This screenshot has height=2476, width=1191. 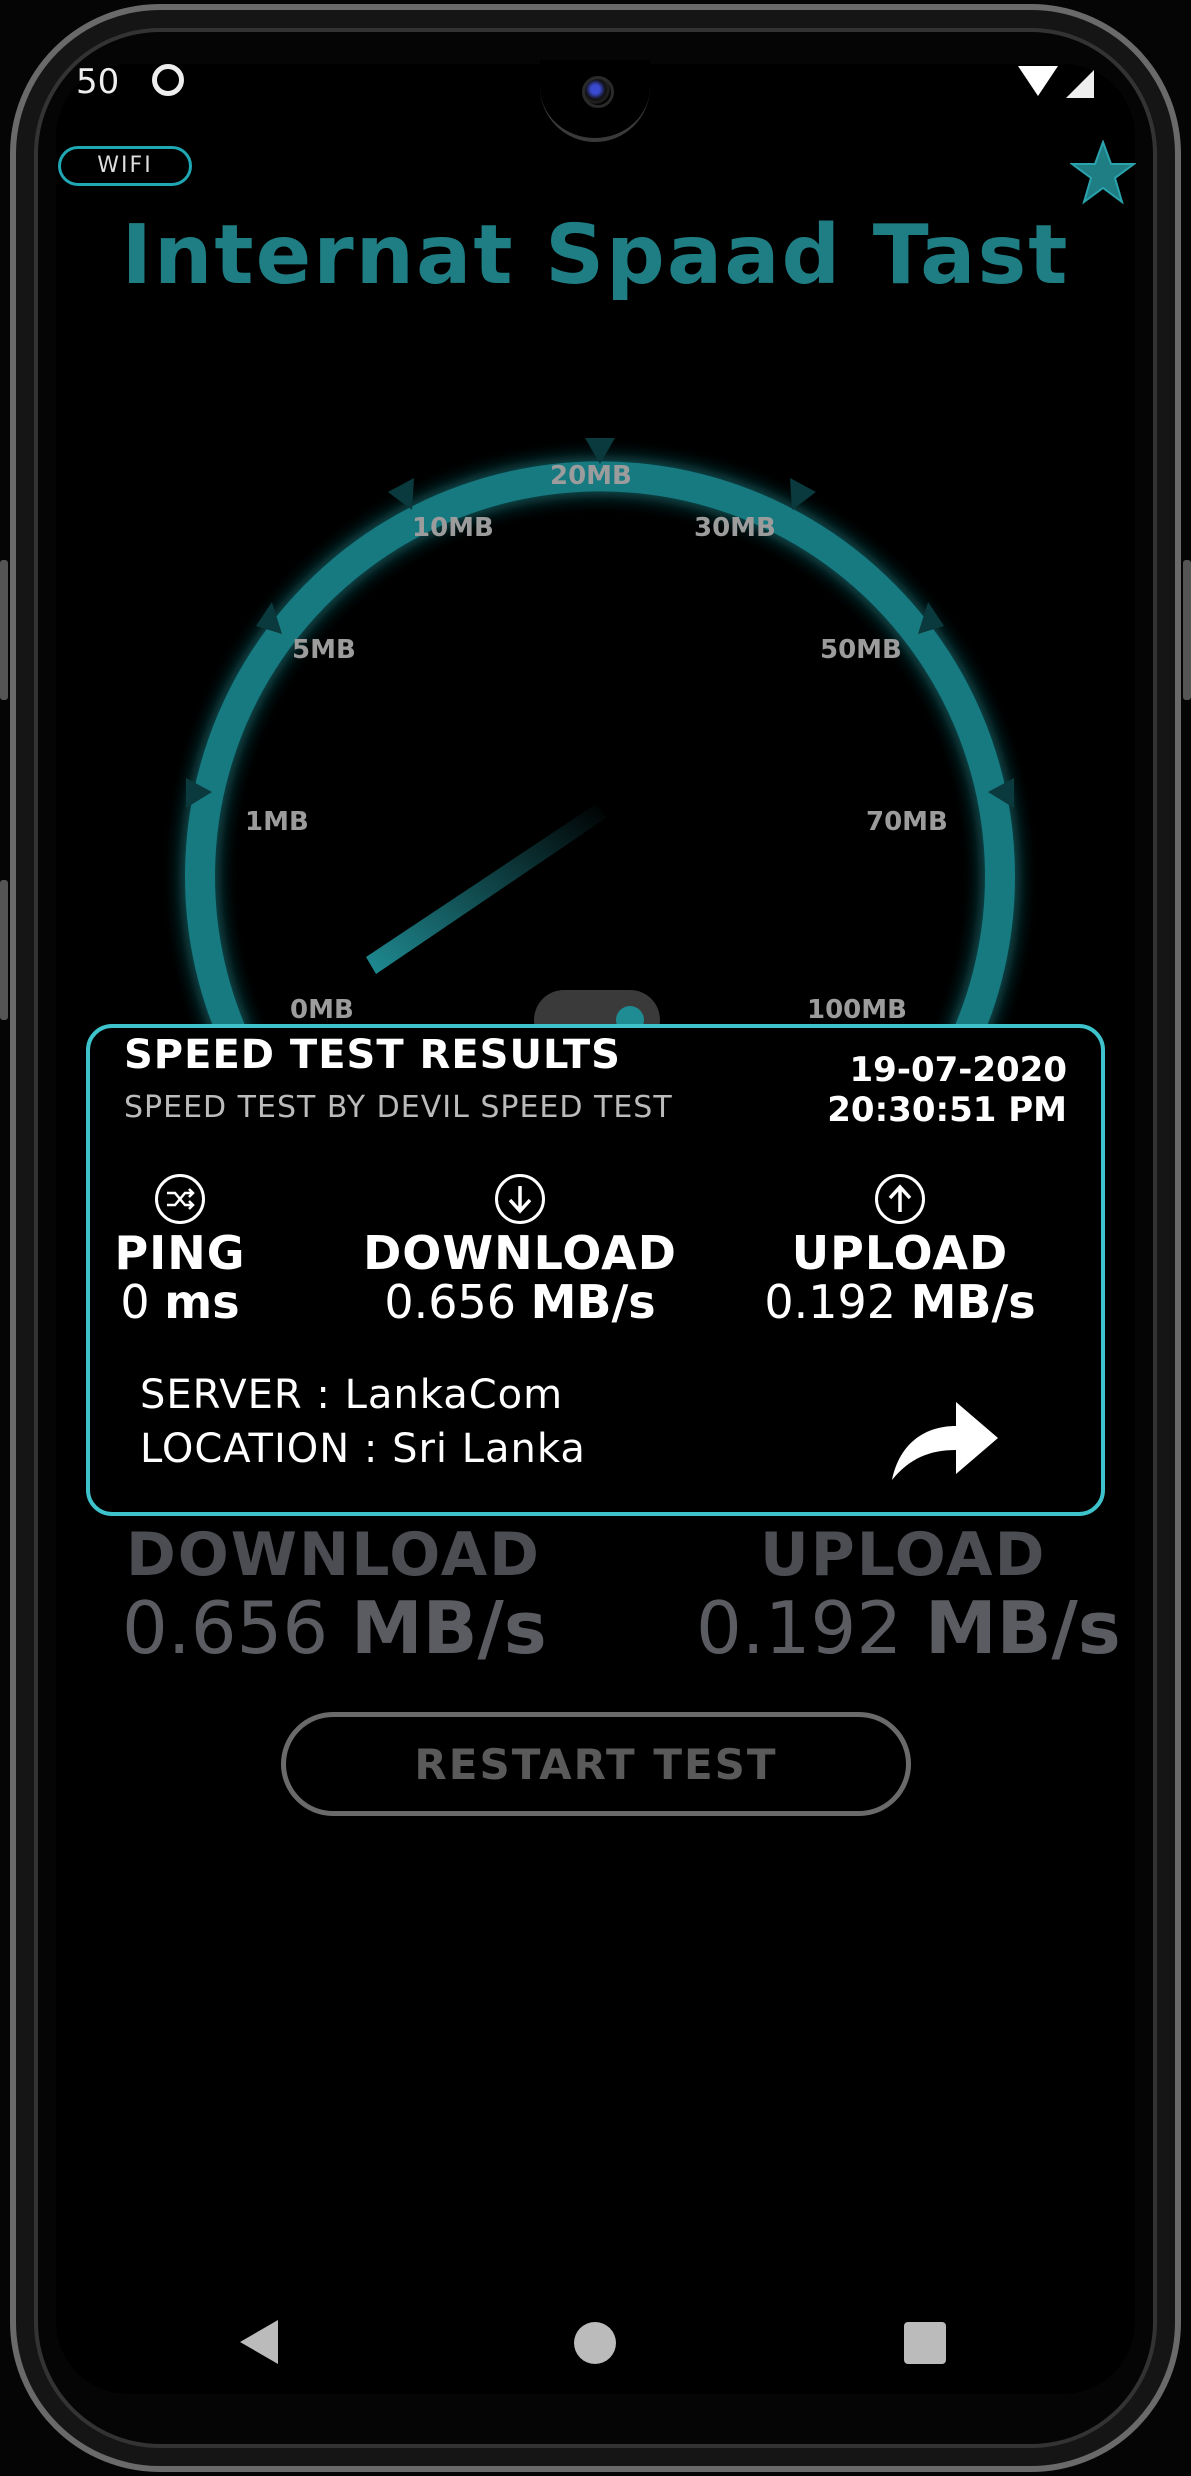 I want to click on signal-icon, so click(x=1080, y=84).